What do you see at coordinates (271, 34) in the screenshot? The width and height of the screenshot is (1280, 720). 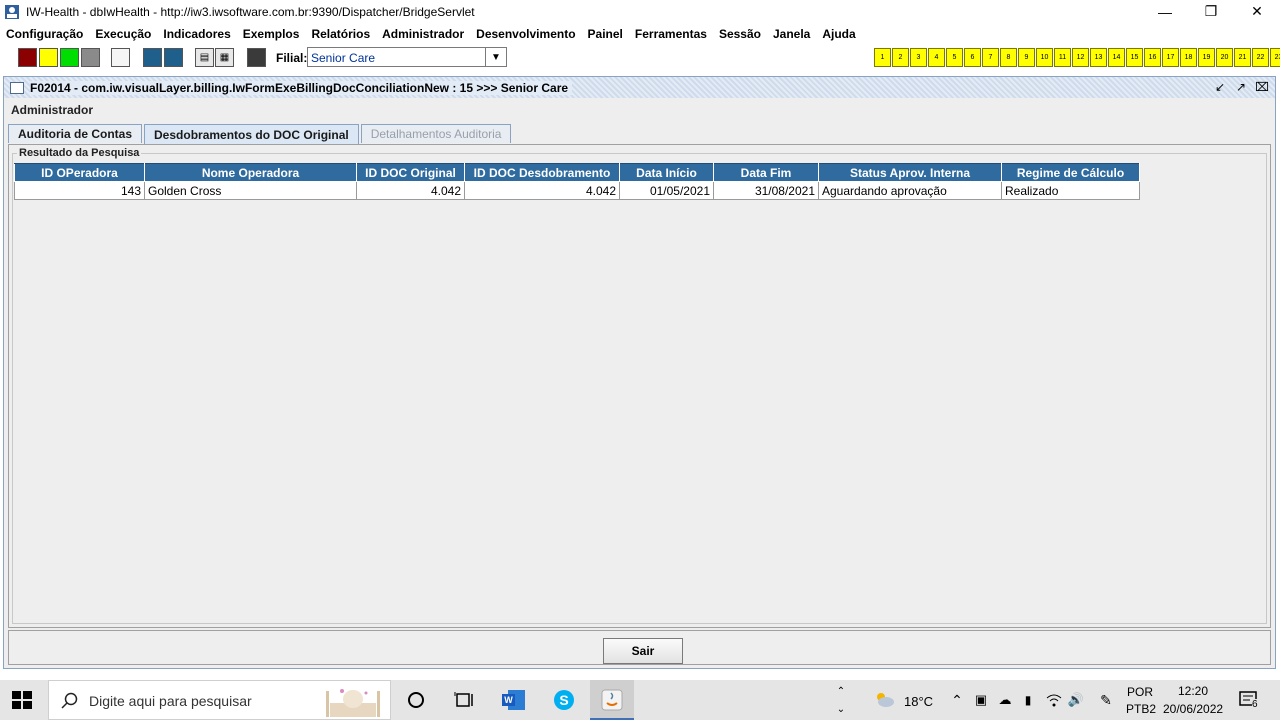 I see `menu-exemplos: Exemplos` at bounding box center [271, 34].